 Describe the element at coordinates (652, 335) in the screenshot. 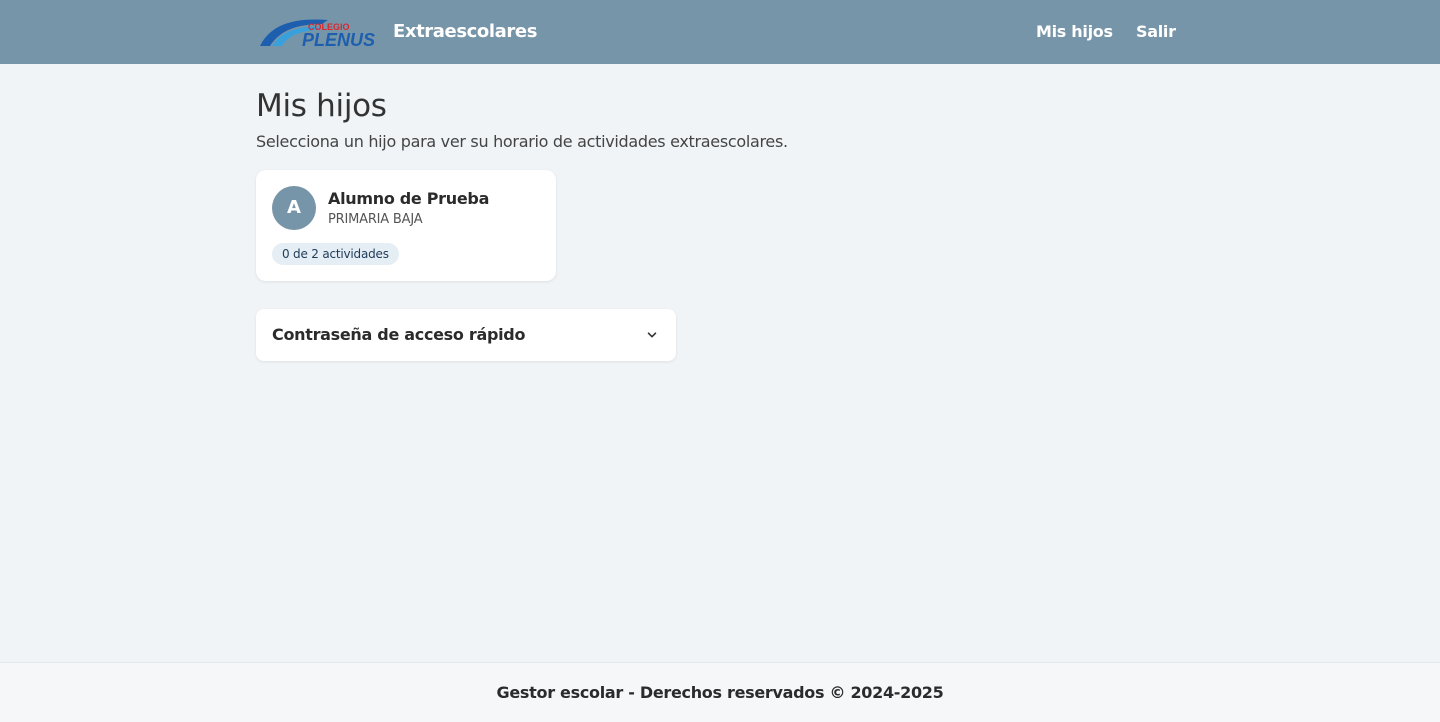

I see `chevron-down-icon` at that location.